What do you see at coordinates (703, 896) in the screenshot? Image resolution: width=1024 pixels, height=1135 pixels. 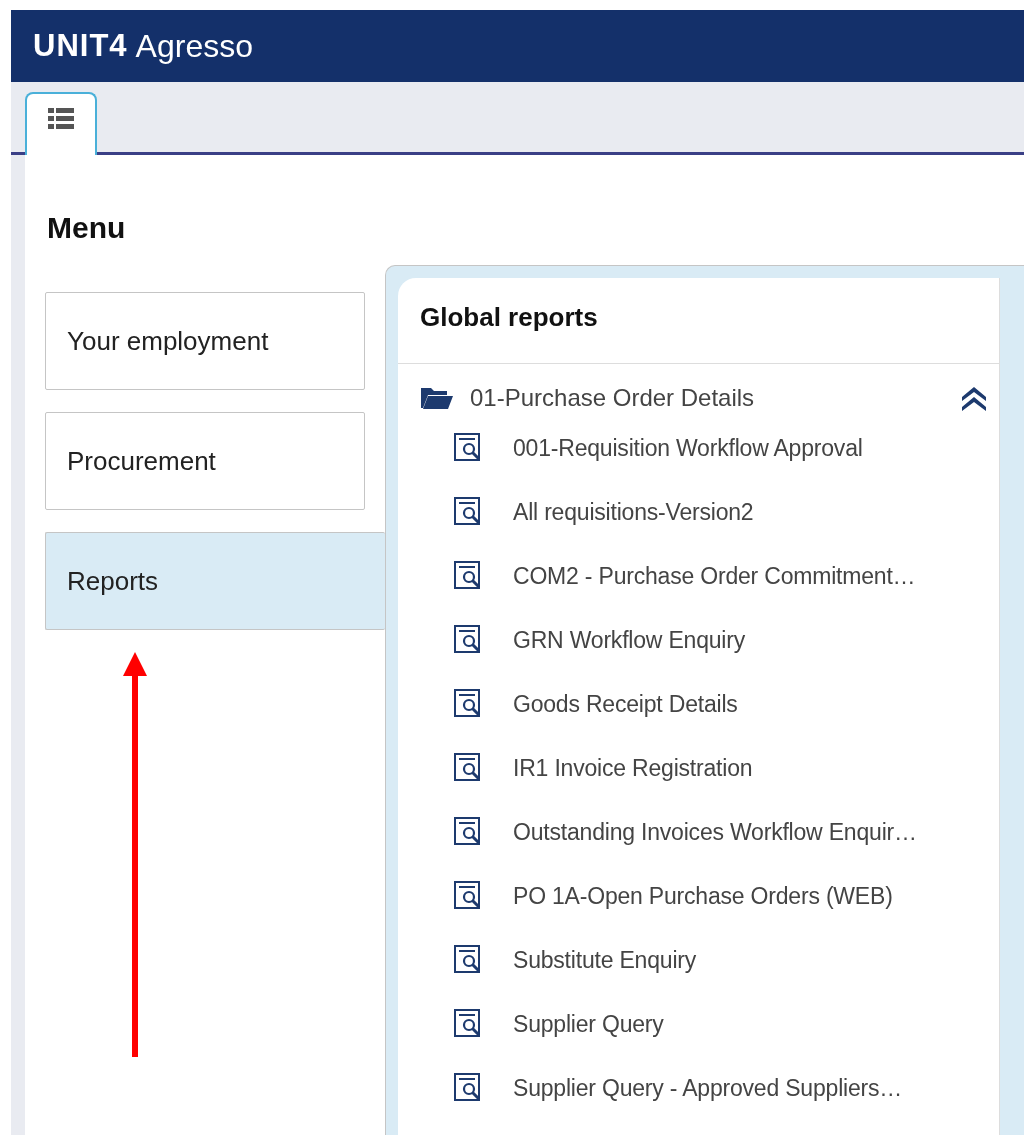 I see `report-link: PO 1A-Open Purchase Orders (WEB)` at bounding box center [703, 896].